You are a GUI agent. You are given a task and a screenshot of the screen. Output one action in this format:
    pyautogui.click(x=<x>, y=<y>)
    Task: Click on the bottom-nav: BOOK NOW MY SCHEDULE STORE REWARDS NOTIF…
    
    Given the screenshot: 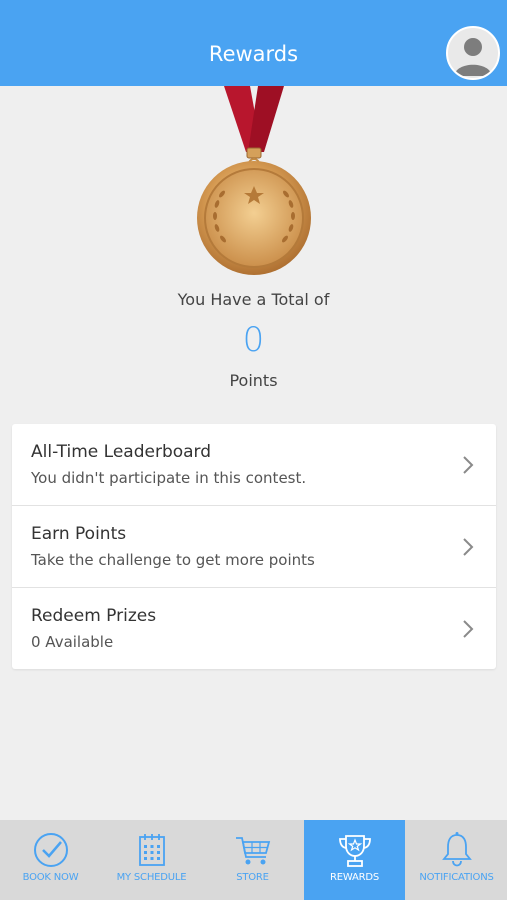 What is the action you would take?
    pyautogui.click(x=253, y=860)
    